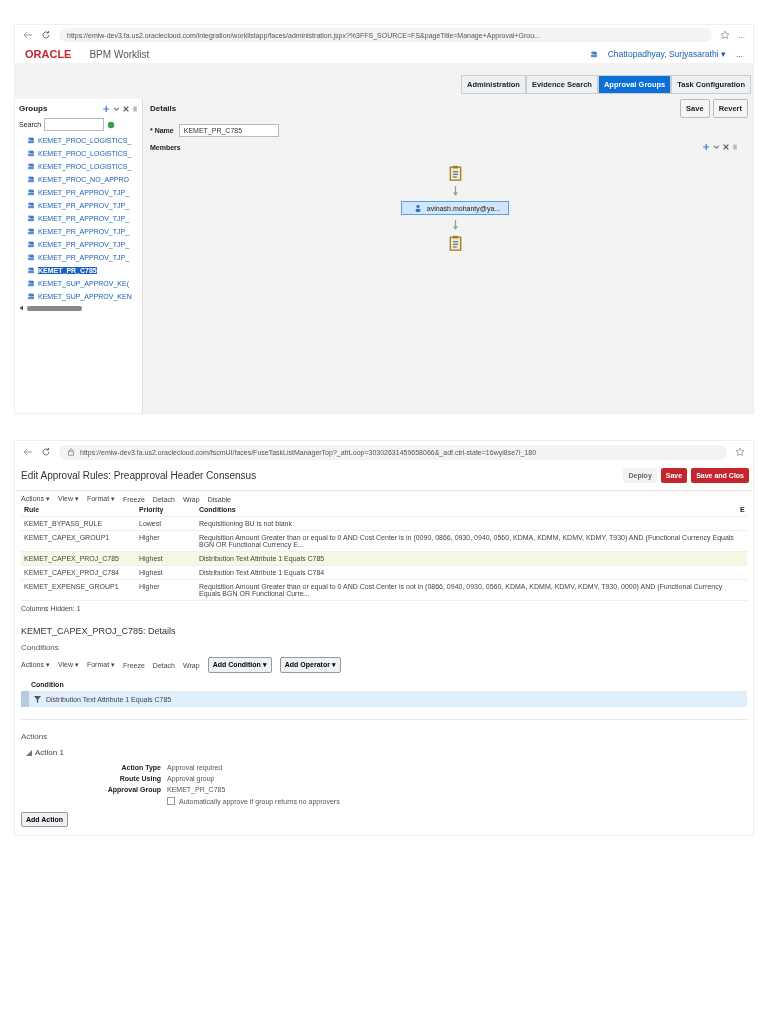 The image size is (768, 1024). What do you see at coordinates (111, 124) in the screenshot?
I see `search-icon` at bounding box center [111, 124].